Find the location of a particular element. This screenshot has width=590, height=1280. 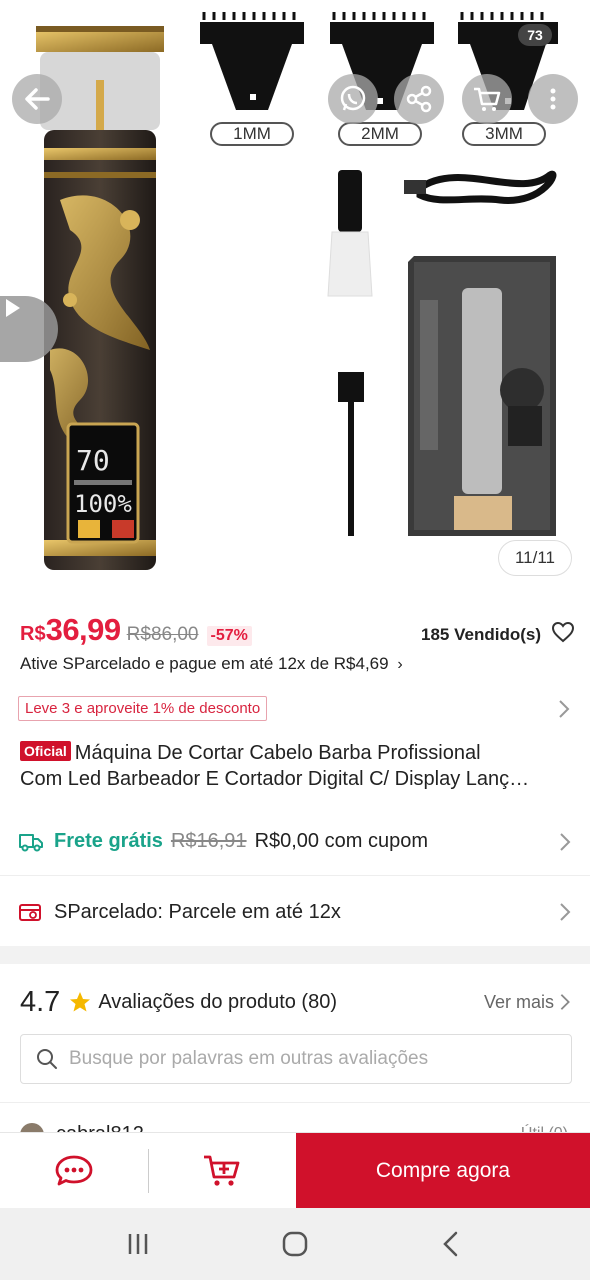

display-speed-readout: 70 is located at coordinates (93, 460).